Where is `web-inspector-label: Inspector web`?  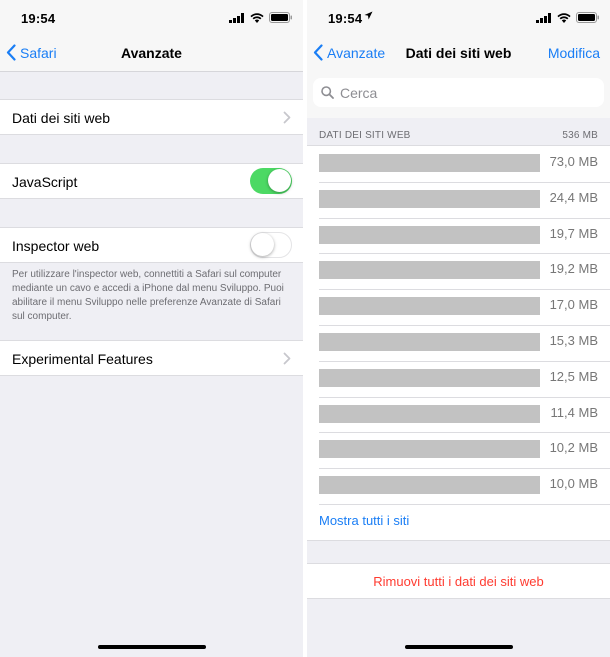
web-inspector-label: Inspector web is located at coordinates (56, 246).